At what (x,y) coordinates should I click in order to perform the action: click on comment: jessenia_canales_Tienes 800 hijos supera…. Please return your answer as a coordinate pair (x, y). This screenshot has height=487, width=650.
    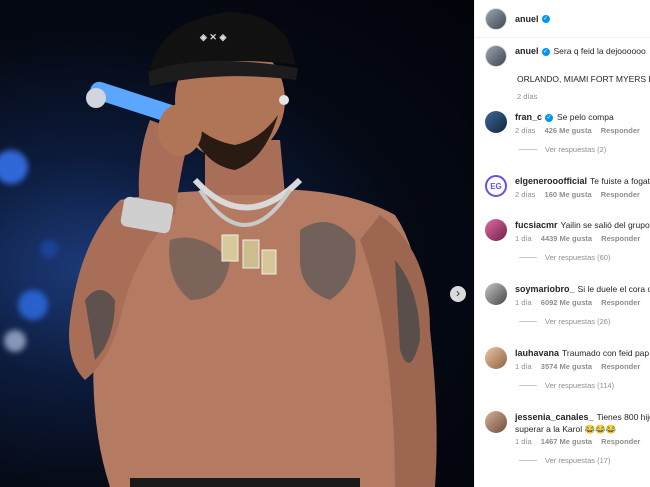
    Looking at the image, I should click on (567, 438).